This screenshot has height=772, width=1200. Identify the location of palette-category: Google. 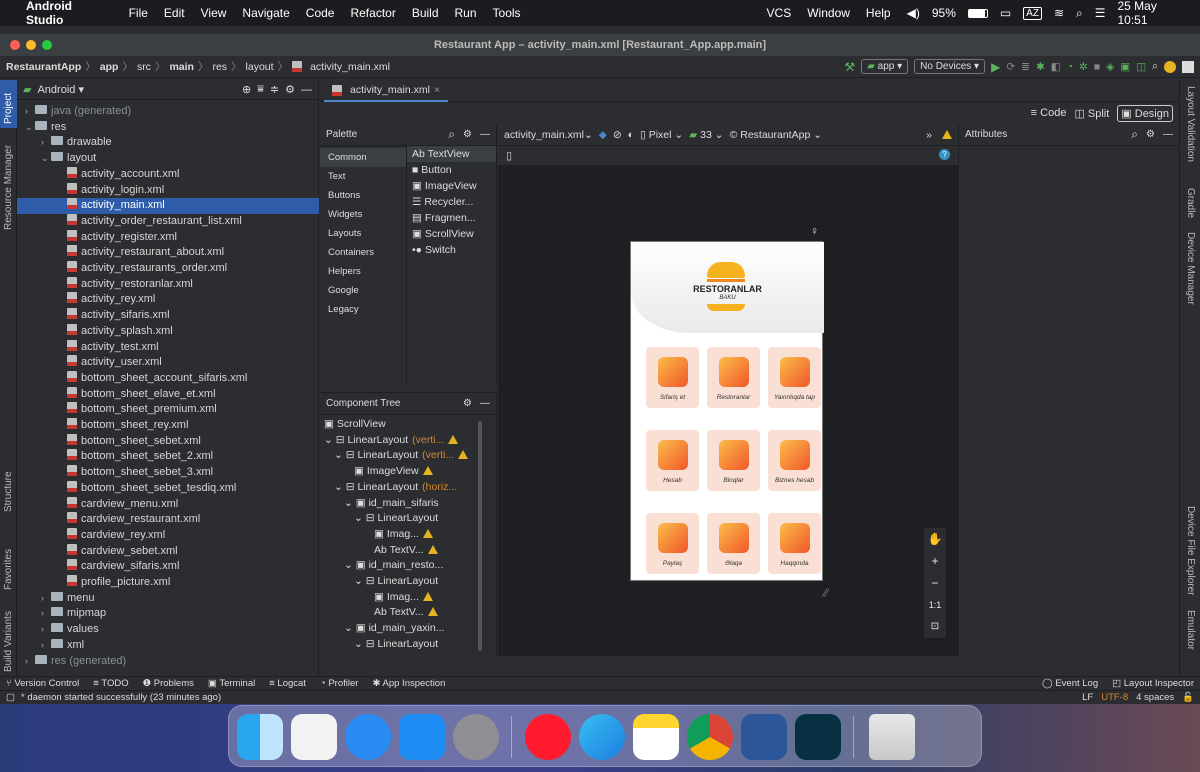
(363, 290).